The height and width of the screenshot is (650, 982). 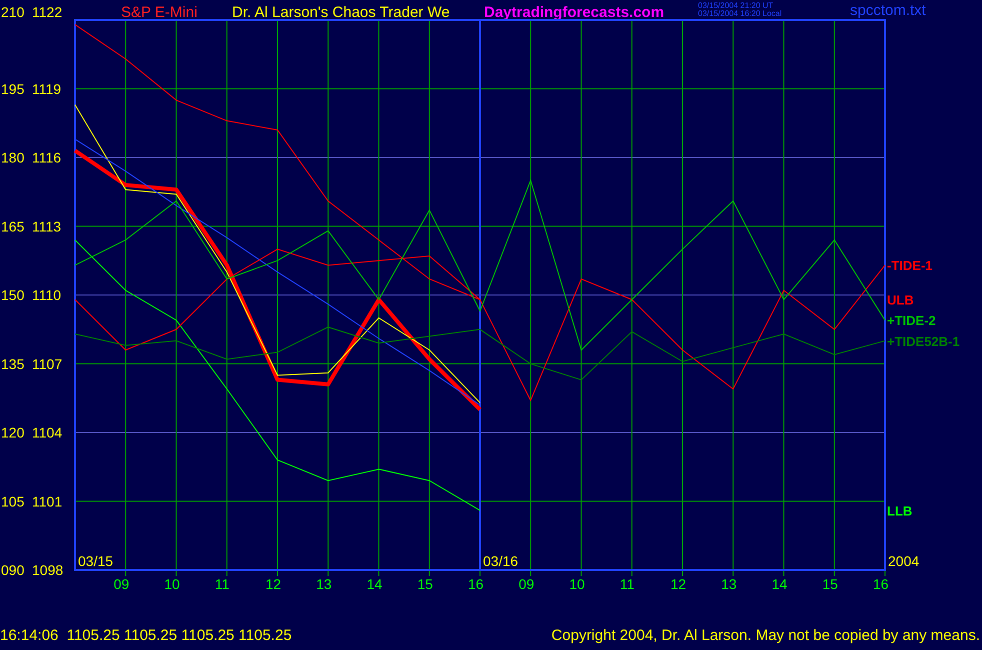 What do you see at coordinates (12, 432) in the screenshot?
I see `axis-code: 120` at bounding box center [12, 432].